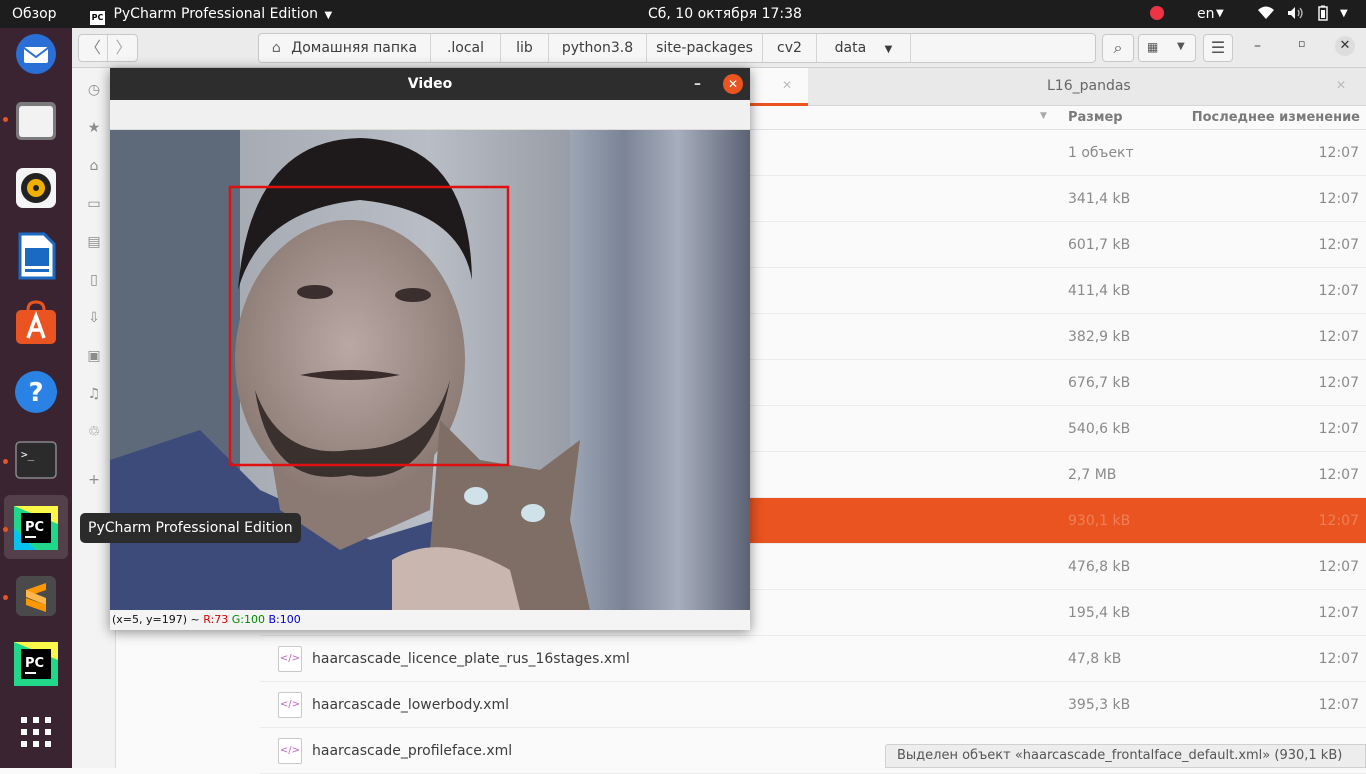 Image resolution: width=1366 pixels, height=774 pixels. Describe the element at coordinates (1295, 14) in the screenshot. I see `volume-icon` at that location.